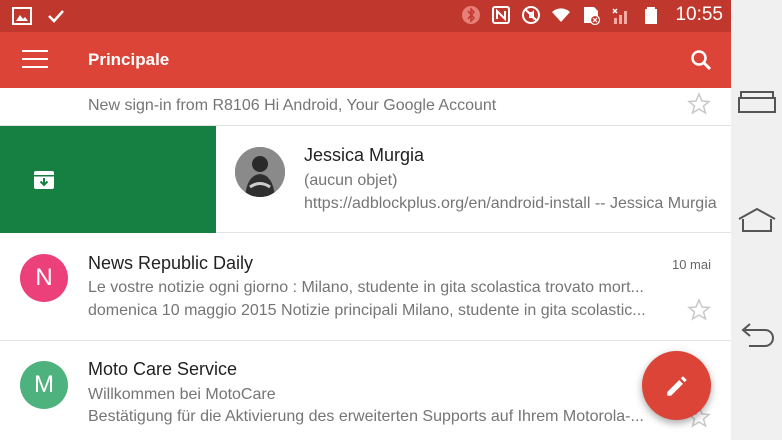 This screenshot has height=440, width=782. I want to click on clock: 10:55, so click(699, 14).